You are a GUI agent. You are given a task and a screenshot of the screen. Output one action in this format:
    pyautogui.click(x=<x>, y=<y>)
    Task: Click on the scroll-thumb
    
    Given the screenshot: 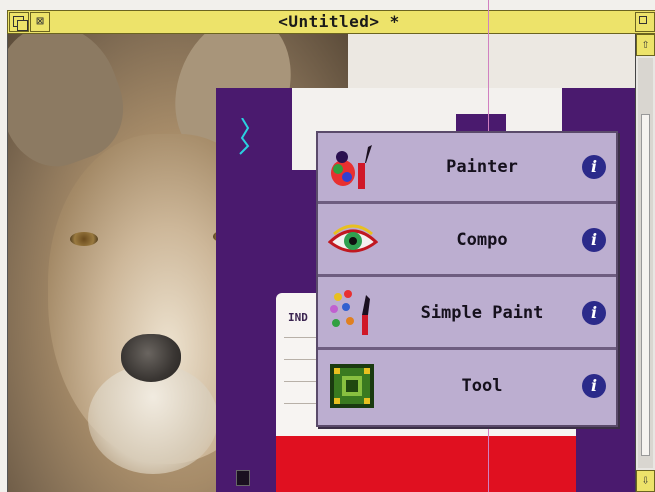 What is the action you would take?
    pyautogui.click(x=645, y=285)
    